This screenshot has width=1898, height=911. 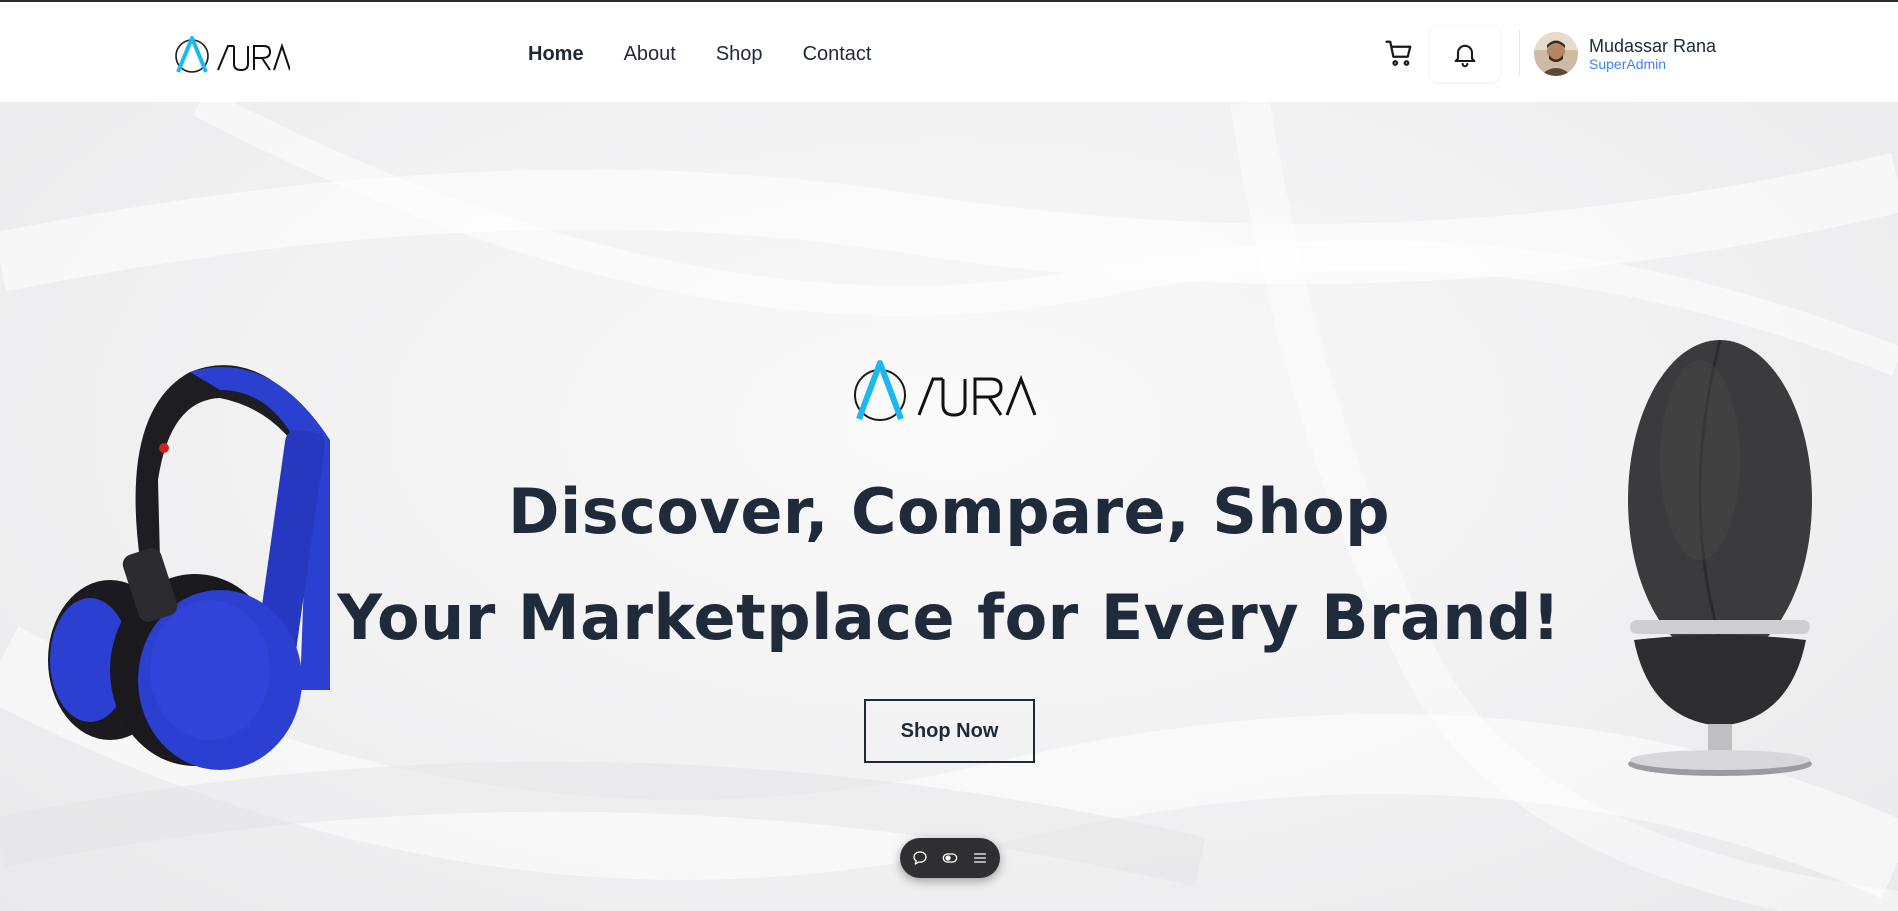 I want to click on headphones-image, so click(x=189, y=567).